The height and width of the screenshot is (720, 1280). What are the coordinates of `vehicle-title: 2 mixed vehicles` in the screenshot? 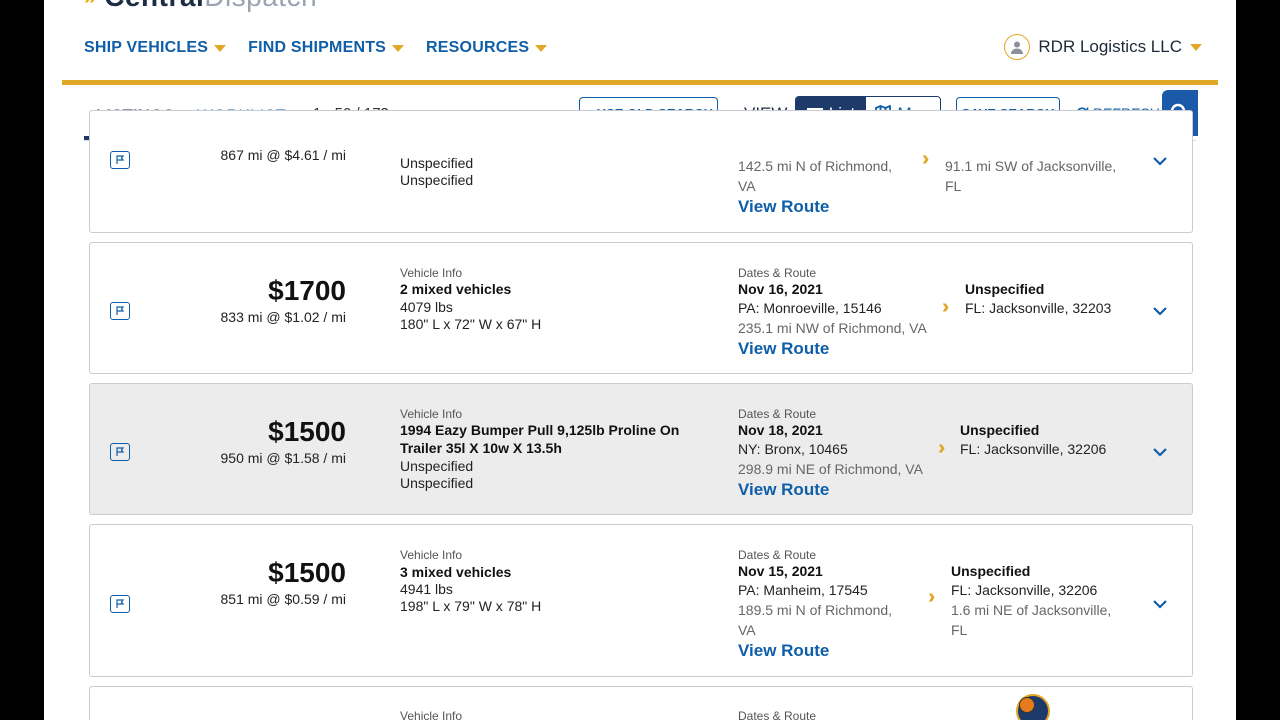 It's located at (456, 289).